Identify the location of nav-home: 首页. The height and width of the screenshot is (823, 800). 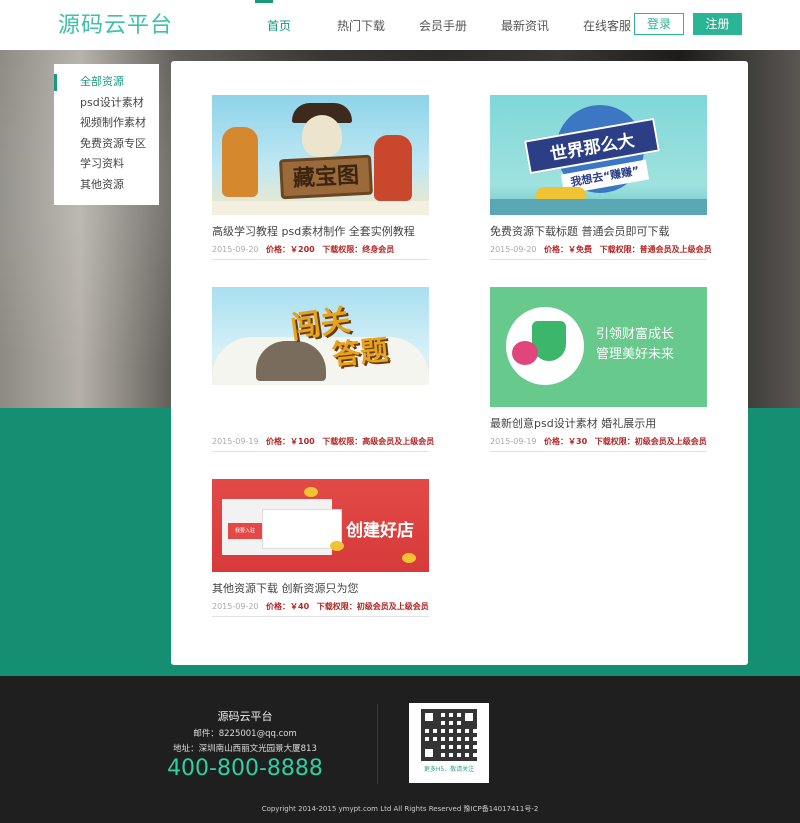
(279, 25).